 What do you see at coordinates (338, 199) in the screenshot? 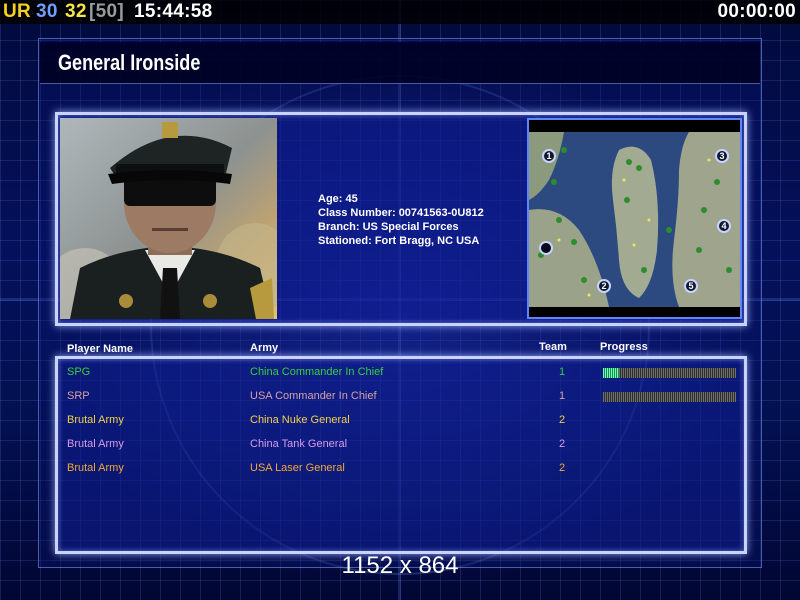
I see `bio-age: Age: 45` at bounding box center [338, 199].